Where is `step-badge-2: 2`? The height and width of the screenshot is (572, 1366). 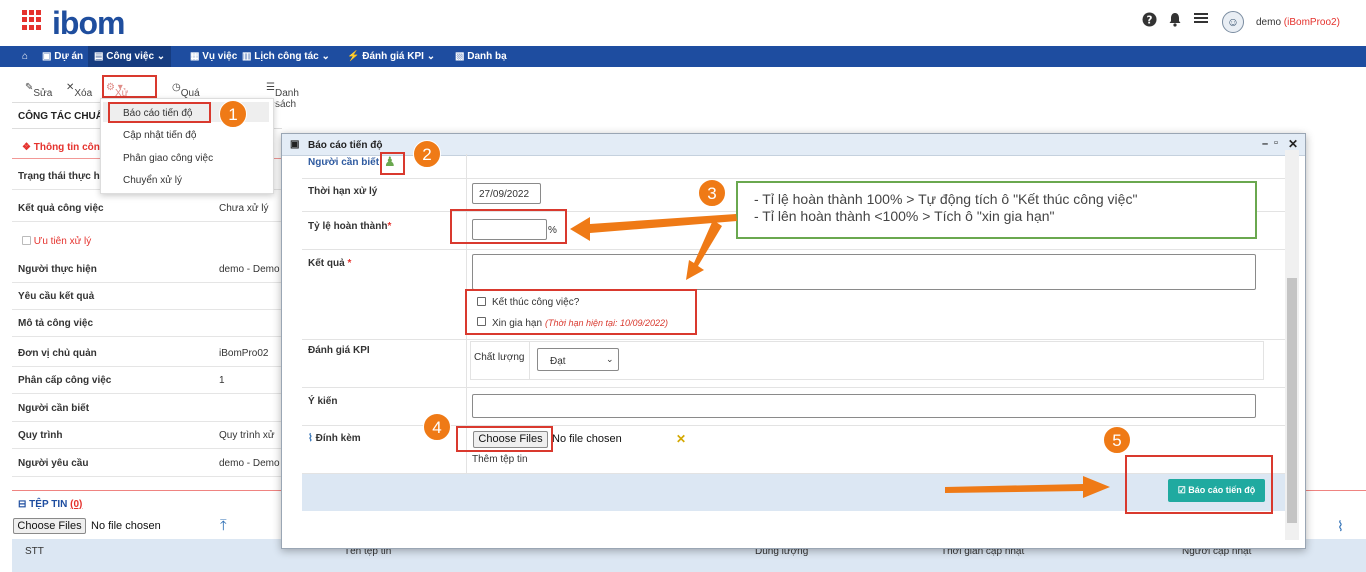
step-badge-2: 2 is located at coordinates (427, 154).